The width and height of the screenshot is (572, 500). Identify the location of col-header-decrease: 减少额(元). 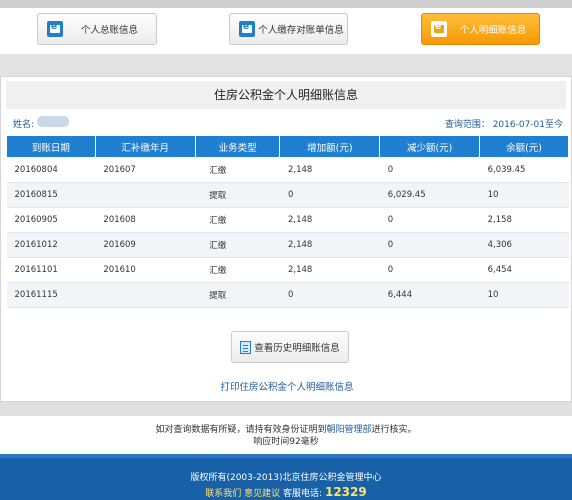
(430, 146).